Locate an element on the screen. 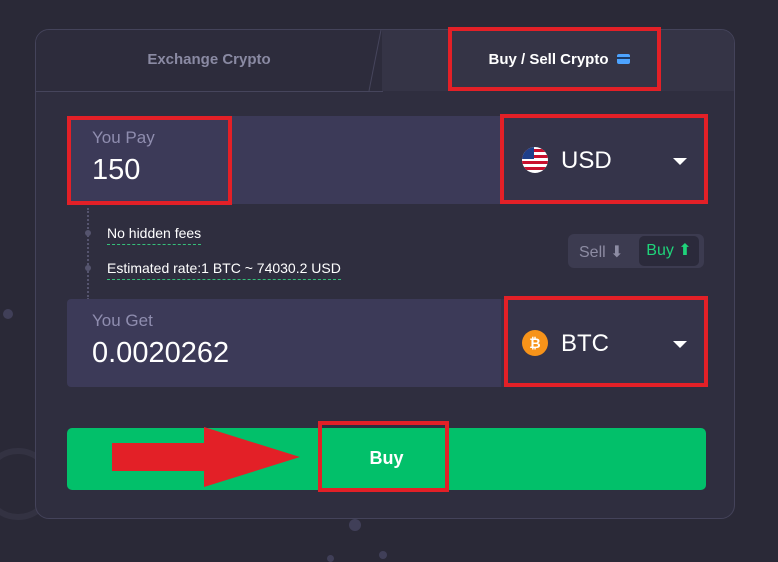 The width and height of the screenshot is (778, 562). sell-toggle-option: Sell ⬇ is located at coordinates (601, 252).